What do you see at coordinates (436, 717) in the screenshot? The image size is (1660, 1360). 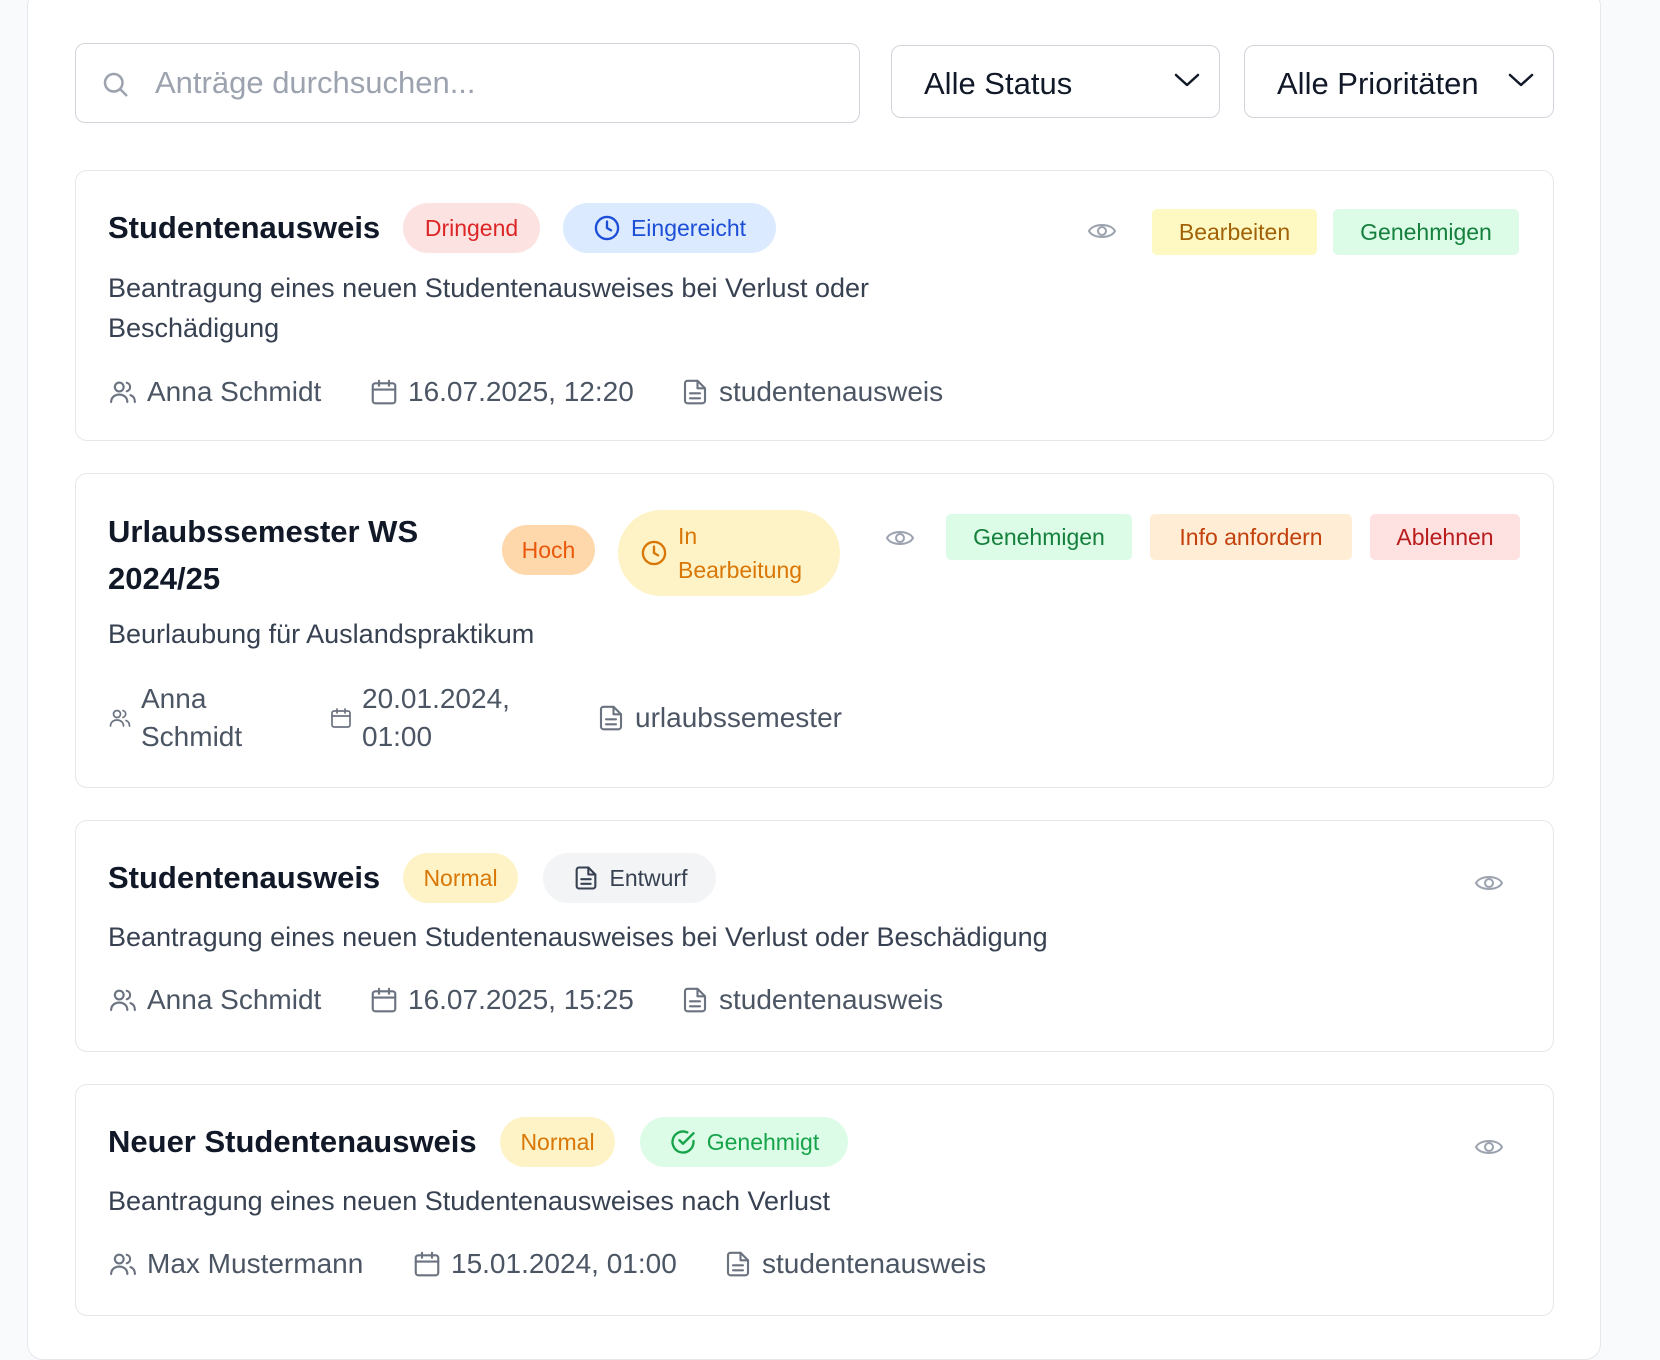 I see `date-value: 20.01.2024, 01:00` at bounding box center [436, 717].